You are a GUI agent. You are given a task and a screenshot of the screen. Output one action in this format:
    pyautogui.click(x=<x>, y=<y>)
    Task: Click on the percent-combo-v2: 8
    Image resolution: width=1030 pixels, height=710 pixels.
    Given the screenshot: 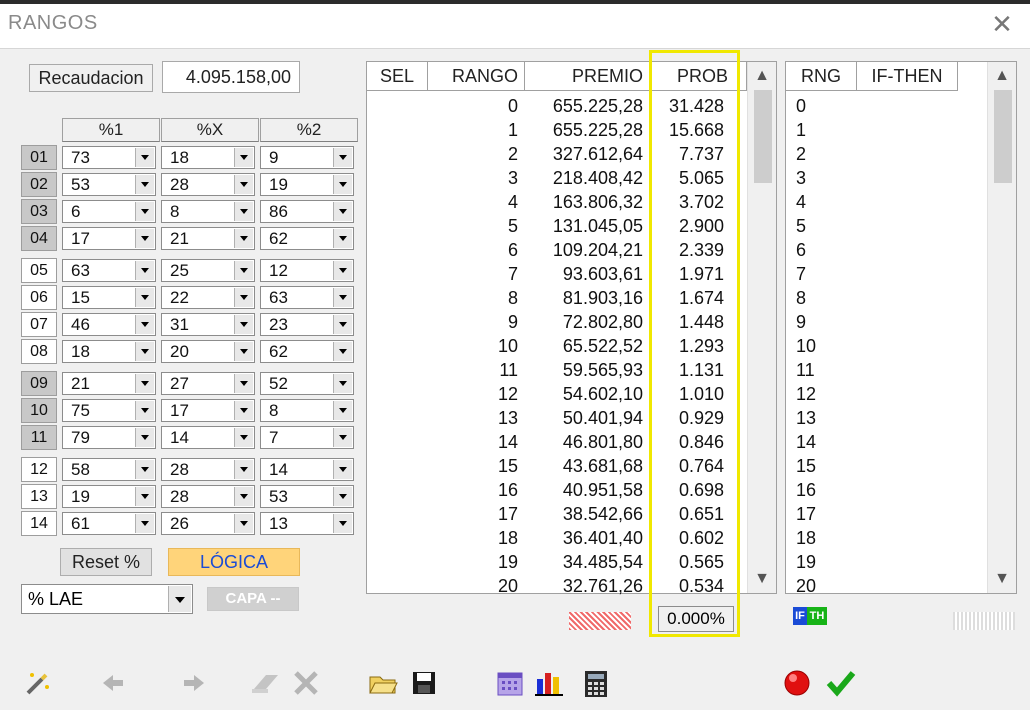 What is the action you would take?
    pyautogui.click(x=307, y=410)
    